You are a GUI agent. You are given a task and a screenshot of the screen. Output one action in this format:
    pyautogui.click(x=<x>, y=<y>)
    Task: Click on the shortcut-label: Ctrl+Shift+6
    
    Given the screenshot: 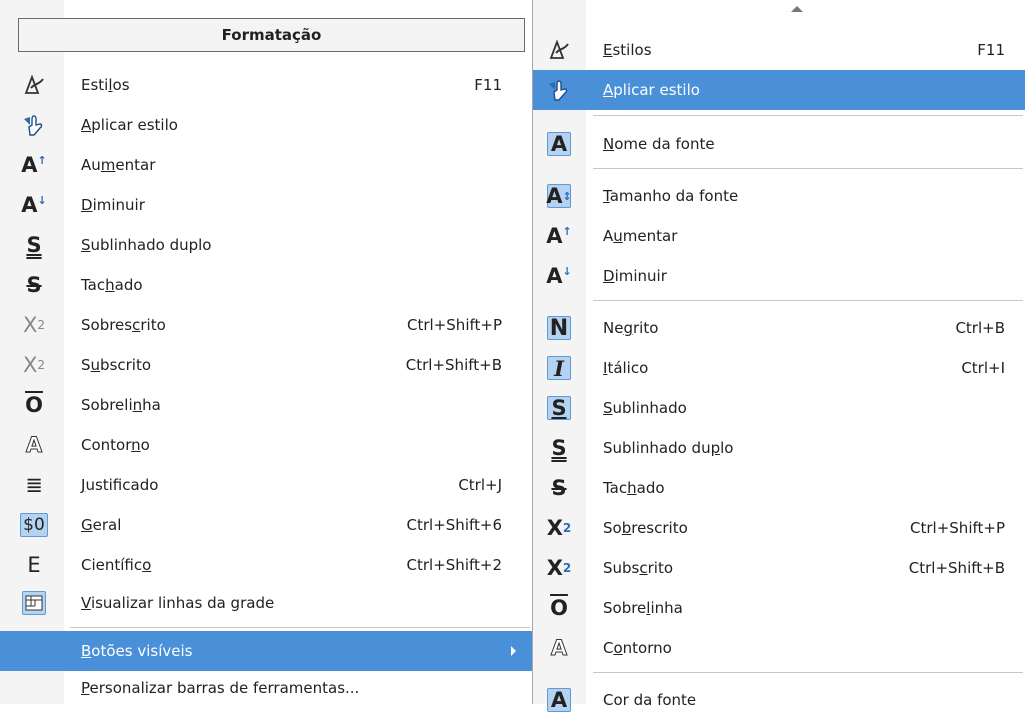 What is the action you would take?
    pyautogui.click(x=454, y=525)
    